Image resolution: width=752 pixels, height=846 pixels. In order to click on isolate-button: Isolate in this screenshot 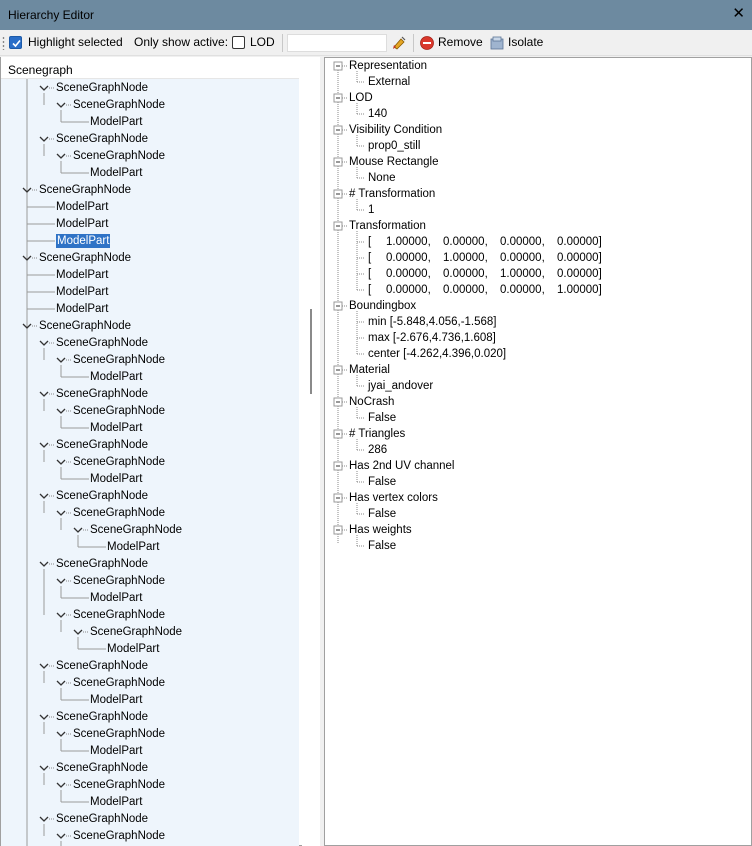, I will do `click(525, 42)`.